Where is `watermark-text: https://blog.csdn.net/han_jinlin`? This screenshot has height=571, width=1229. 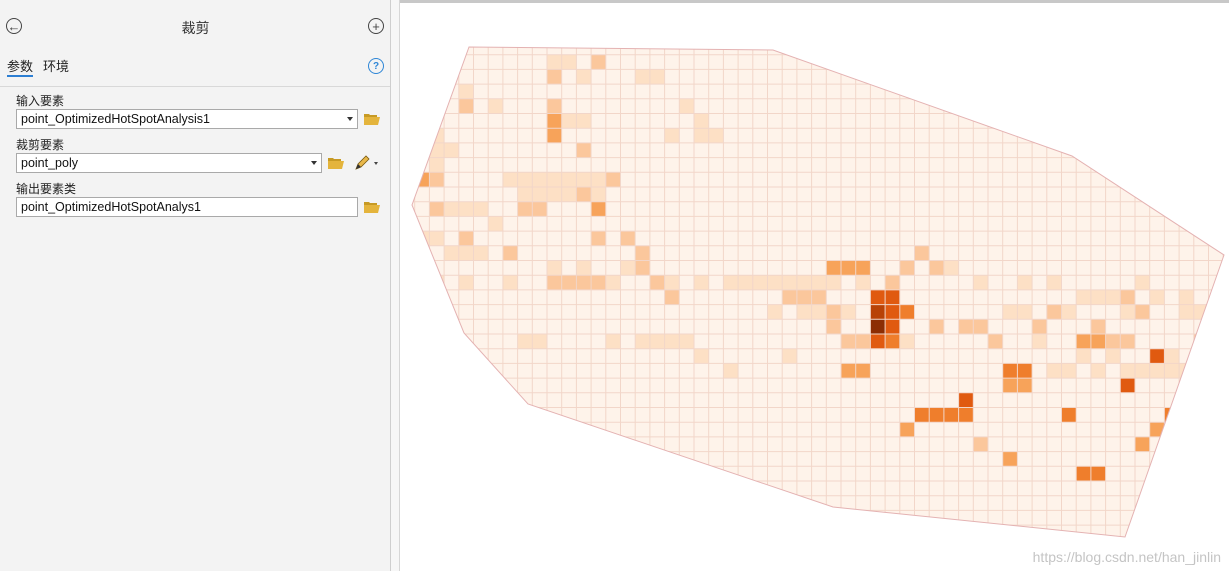 watermark-text: https://blog.csdn.net/han_jinlin is located at coordinates (1126, 557).